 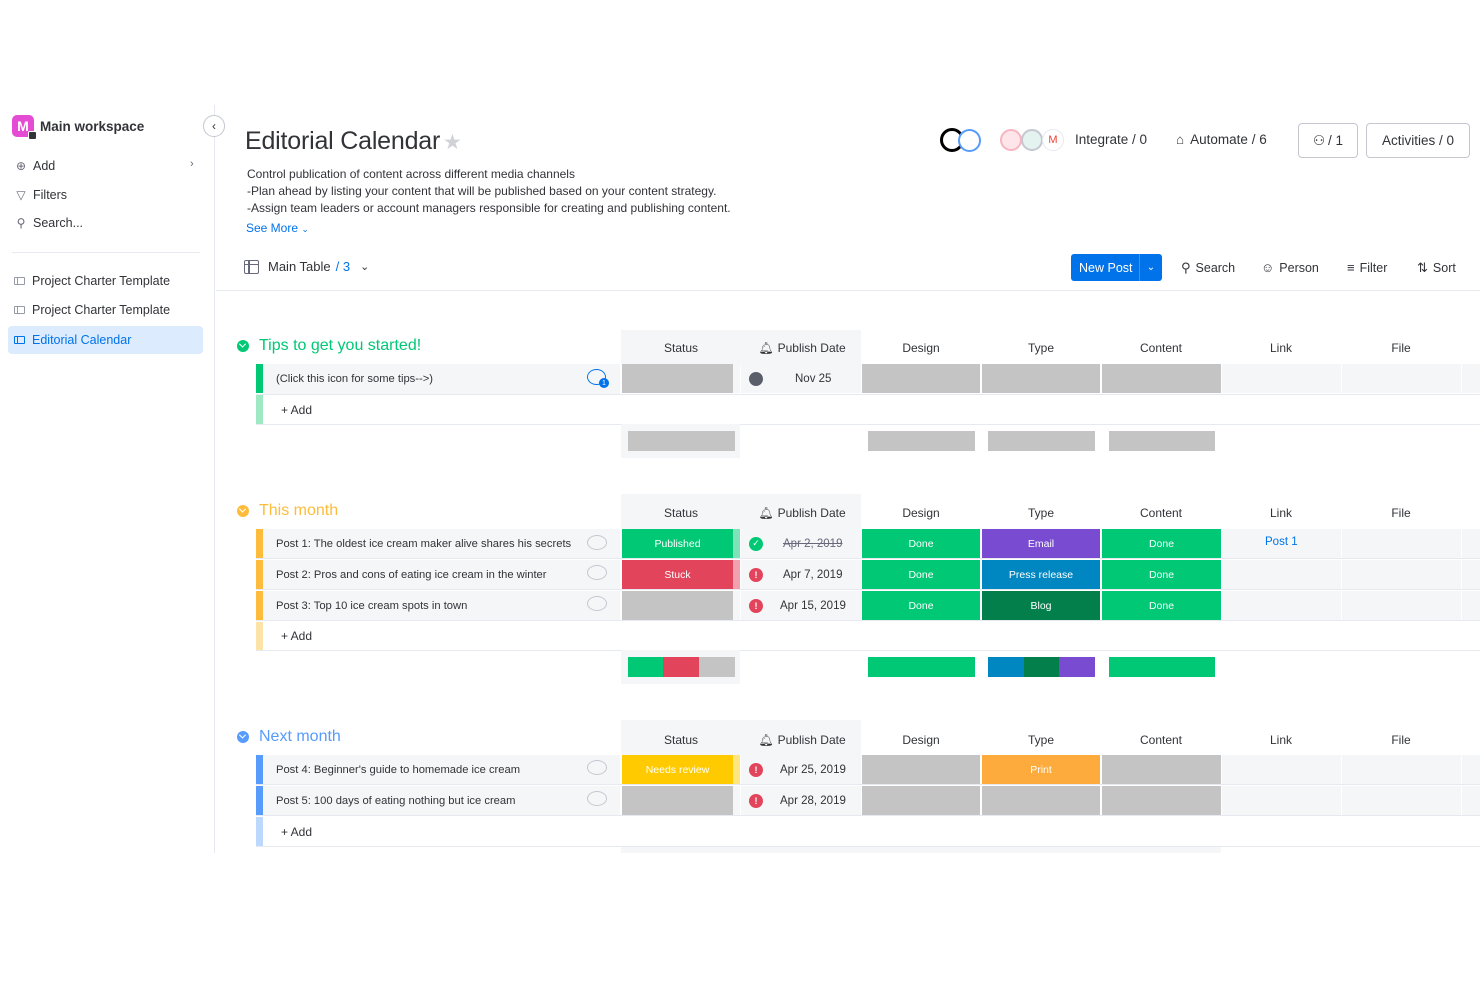 I want to click on group-title: Tips to get you started!, so click(x=329, y=346).